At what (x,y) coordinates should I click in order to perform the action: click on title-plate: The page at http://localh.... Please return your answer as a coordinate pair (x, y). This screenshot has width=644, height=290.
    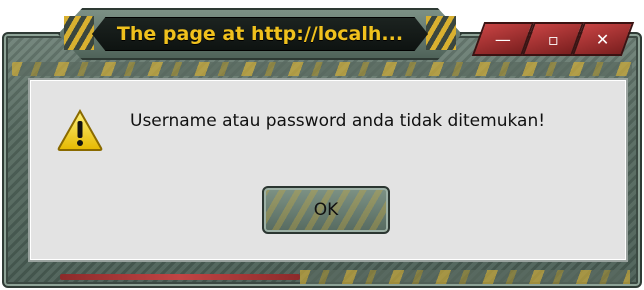
    Looking at the image, I should click on (260, 34).